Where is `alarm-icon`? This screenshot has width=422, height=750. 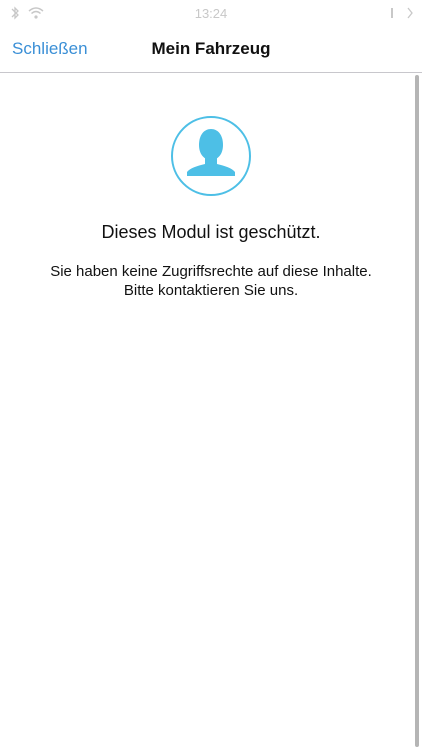
alarm-icon is located at coordinates (392, 14).